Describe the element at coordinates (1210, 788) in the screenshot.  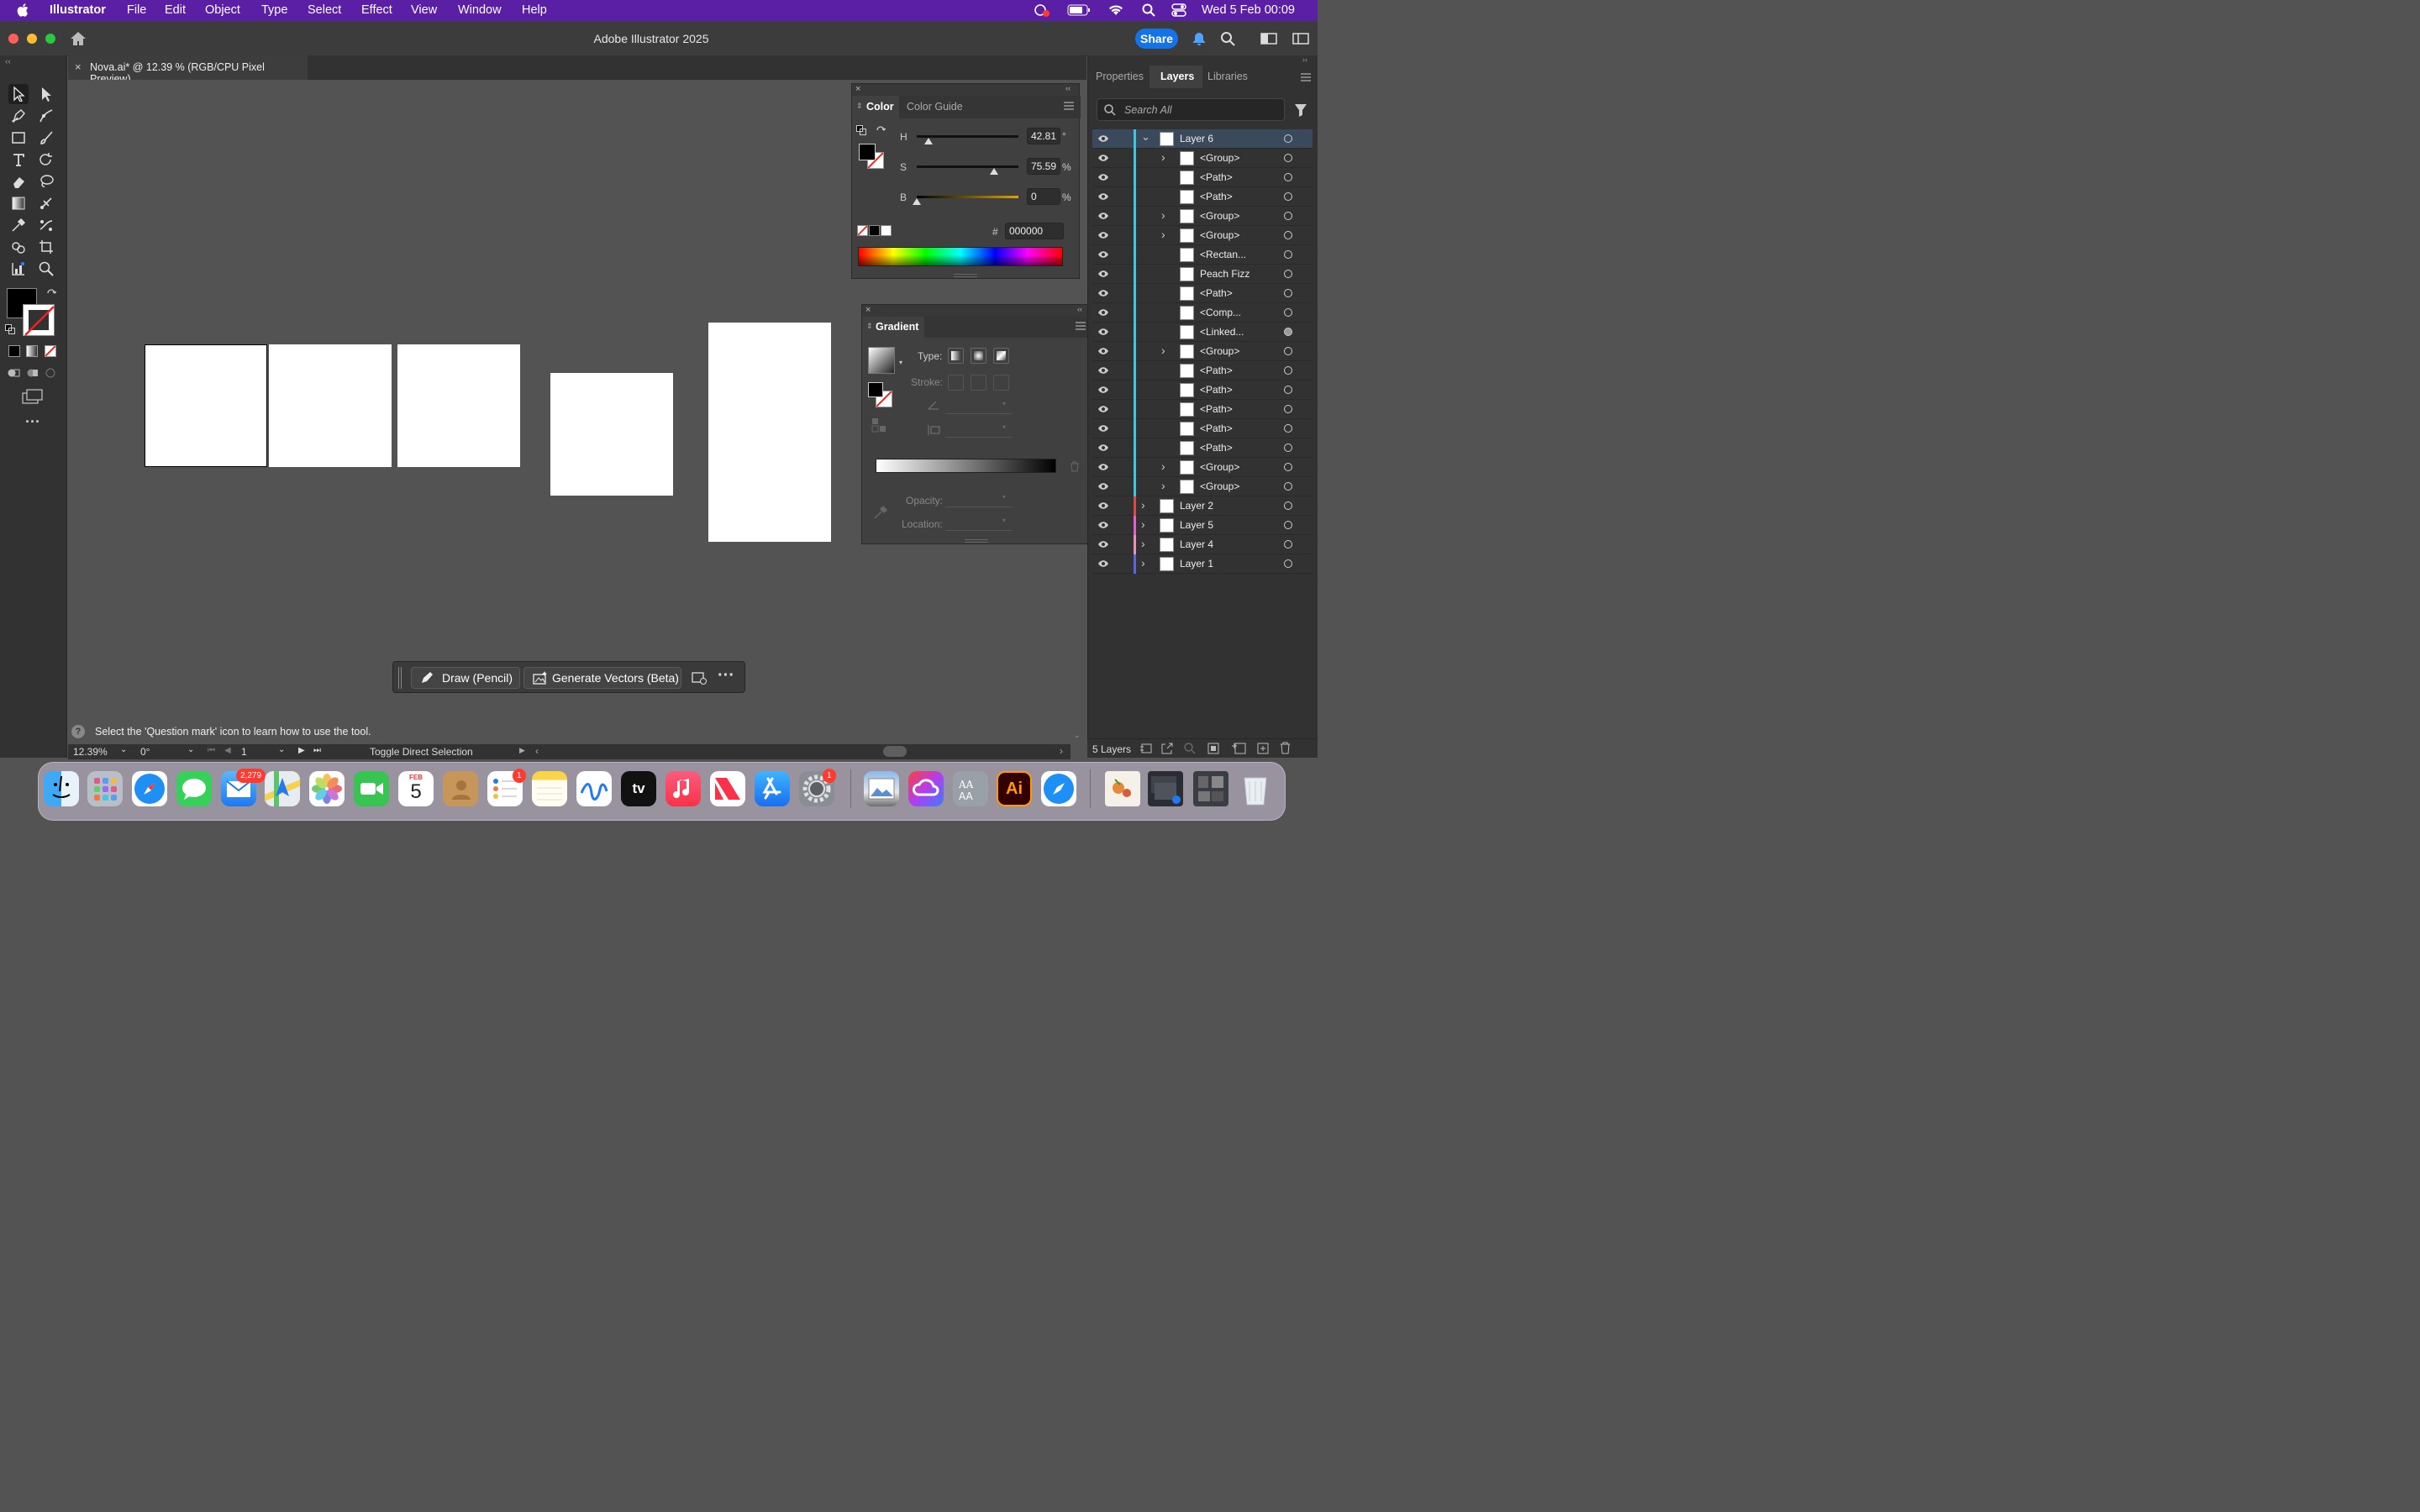
I see `screenshots-stack-icon` at that location.